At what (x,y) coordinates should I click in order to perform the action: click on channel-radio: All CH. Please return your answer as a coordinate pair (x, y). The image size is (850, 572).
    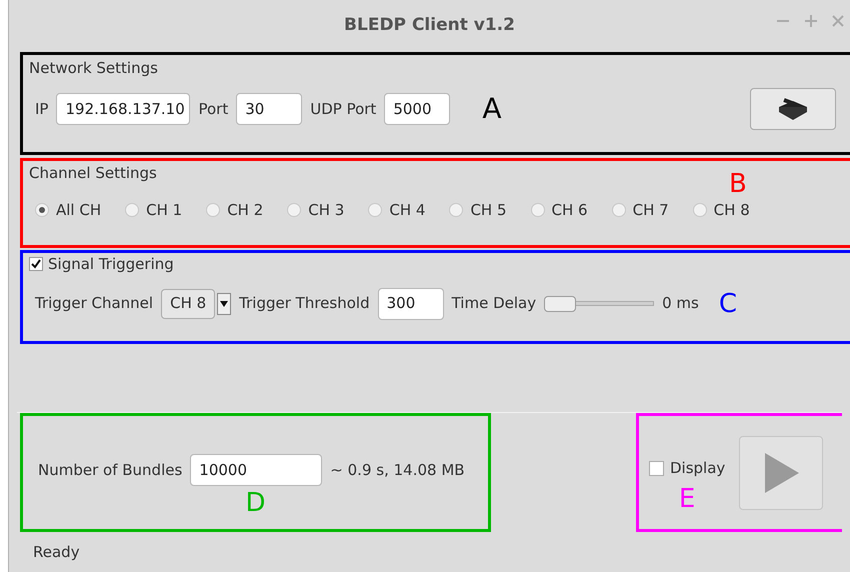
    Looking at the image, I should click on (68, 210).